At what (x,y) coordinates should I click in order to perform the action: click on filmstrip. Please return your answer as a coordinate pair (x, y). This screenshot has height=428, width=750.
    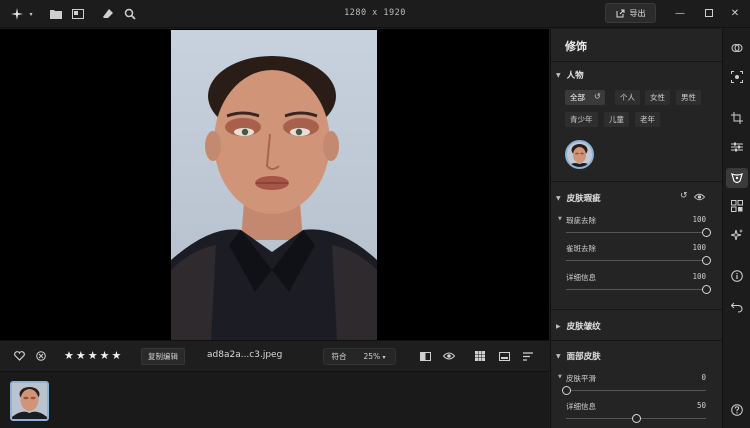
    Looking at the image, I should click on (274, 399).